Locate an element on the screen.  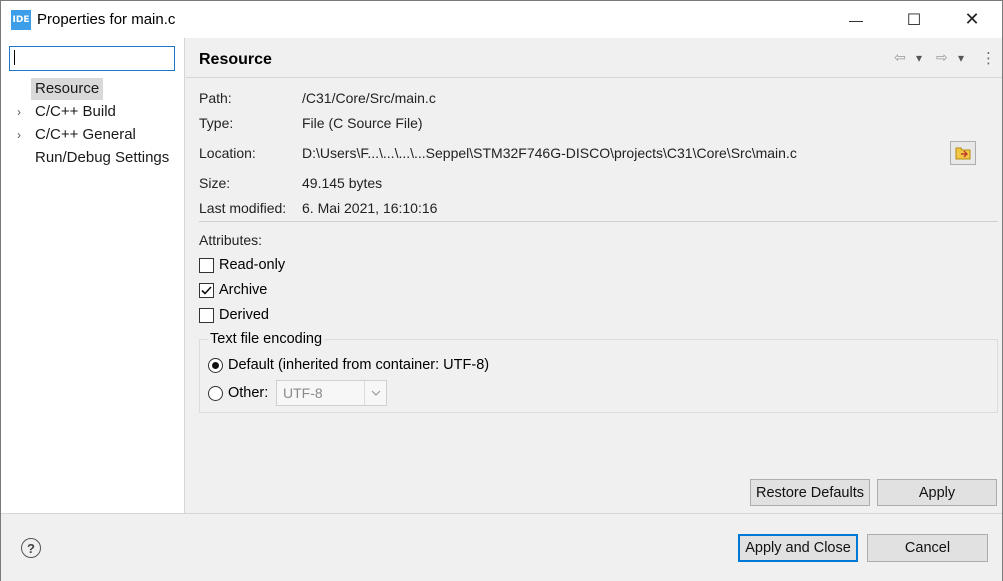
tree-item-run-debug-settings: Run/Debug Settings is located at coordinates (102, 158).